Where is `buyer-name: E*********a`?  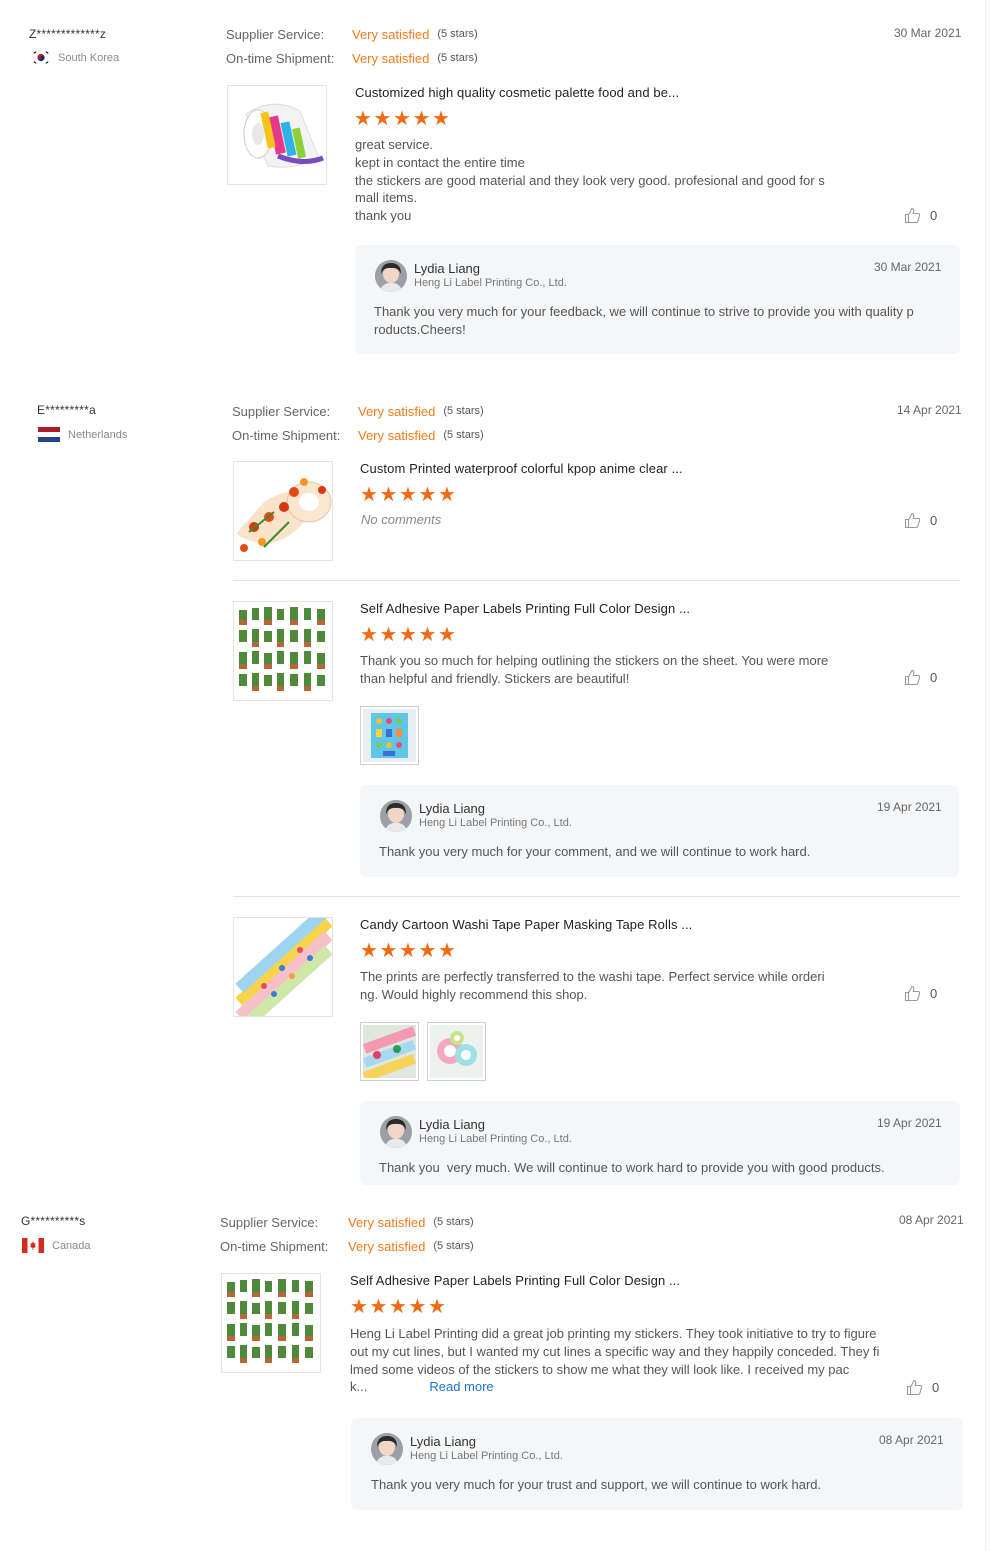 buyer-name: E*********a is located at coordinates (66, 410).